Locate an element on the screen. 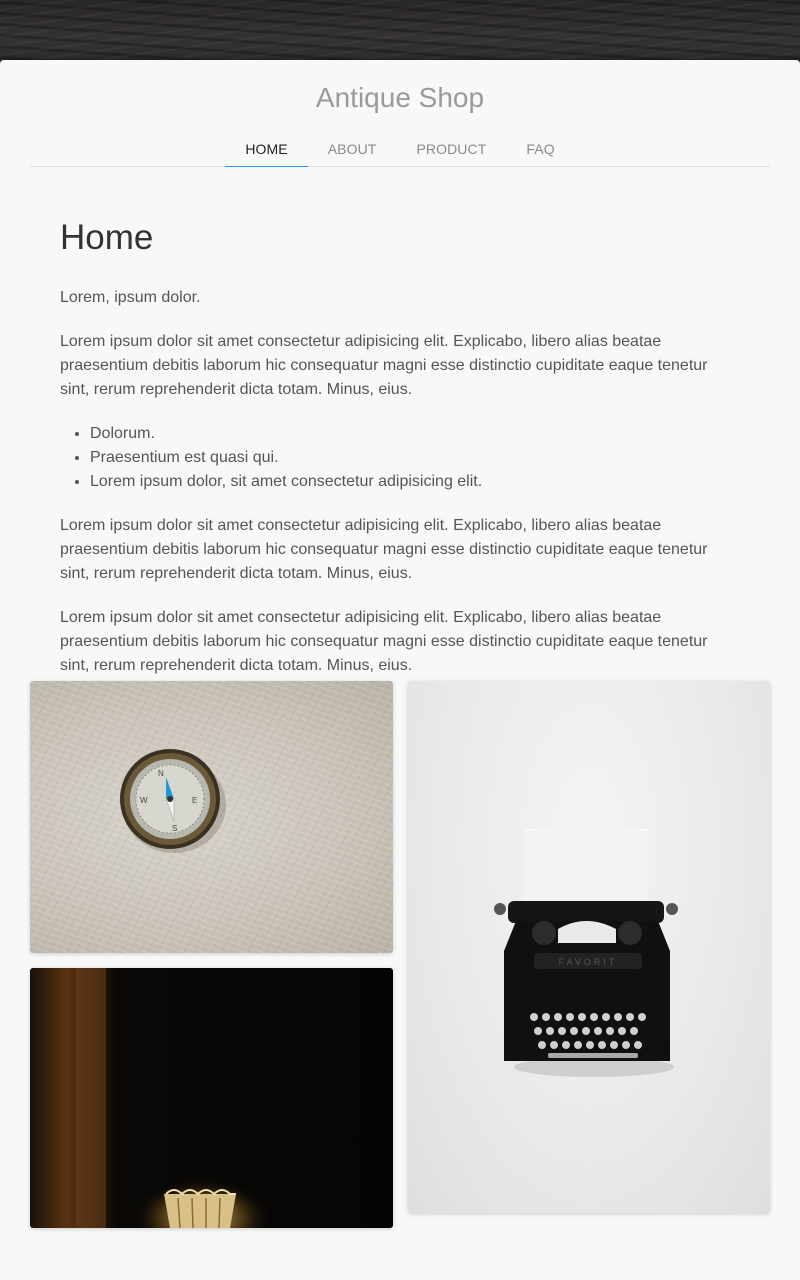 Image resolution: width=800 pixels, height=1280 pixels. main-nav: HOME ABOUT PRODUCT FAQ is located at coordinates (400, 149).